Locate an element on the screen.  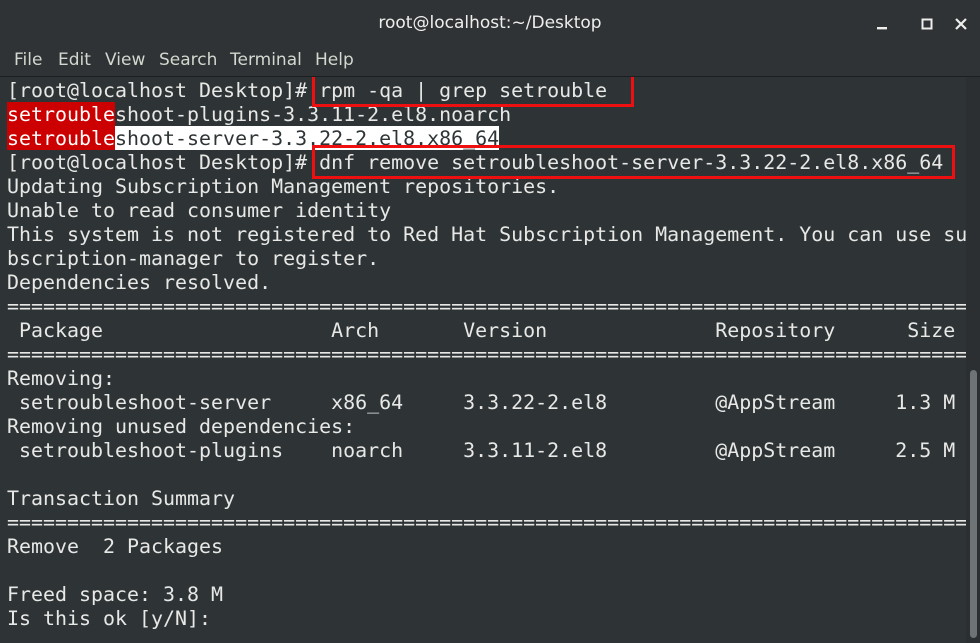
maximize-button is located at coordinates (927, 24).